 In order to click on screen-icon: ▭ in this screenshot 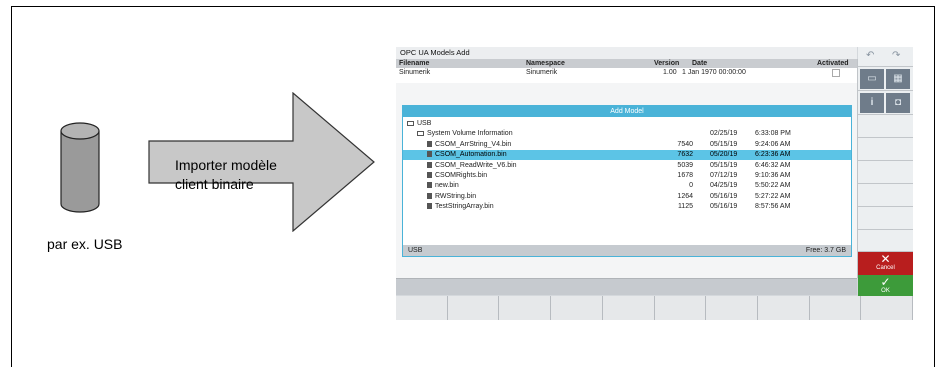, I will do `click(872, 79)`.